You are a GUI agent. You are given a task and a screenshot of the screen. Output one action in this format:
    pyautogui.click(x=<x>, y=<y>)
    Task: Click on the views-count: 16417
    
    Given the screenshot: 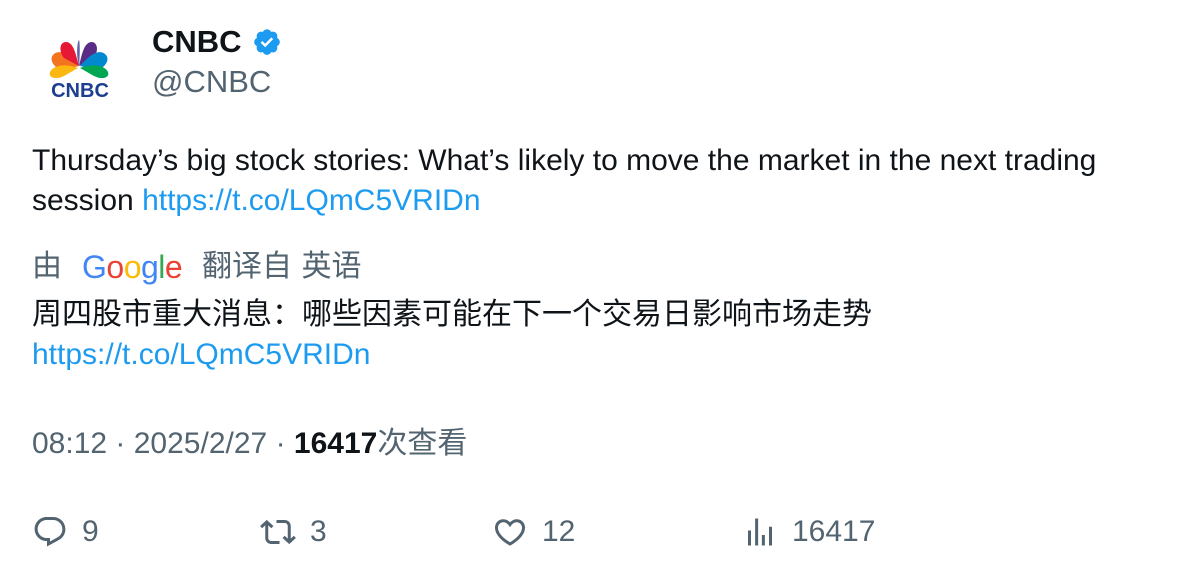 What is the action you would take?
    pyautogui.click(x=335, y=443)
    